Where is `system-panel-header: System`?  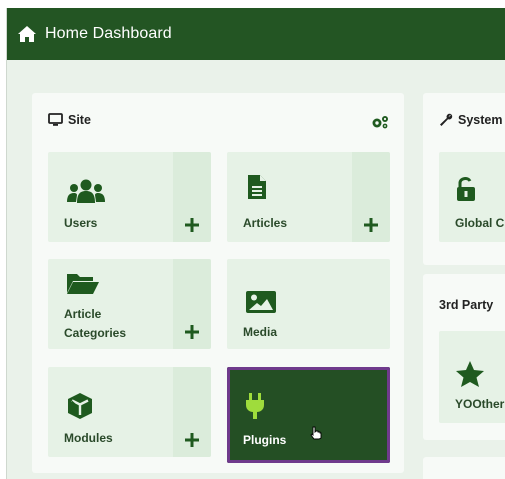
system-panel-header: System is located at coordinates (470, 120).